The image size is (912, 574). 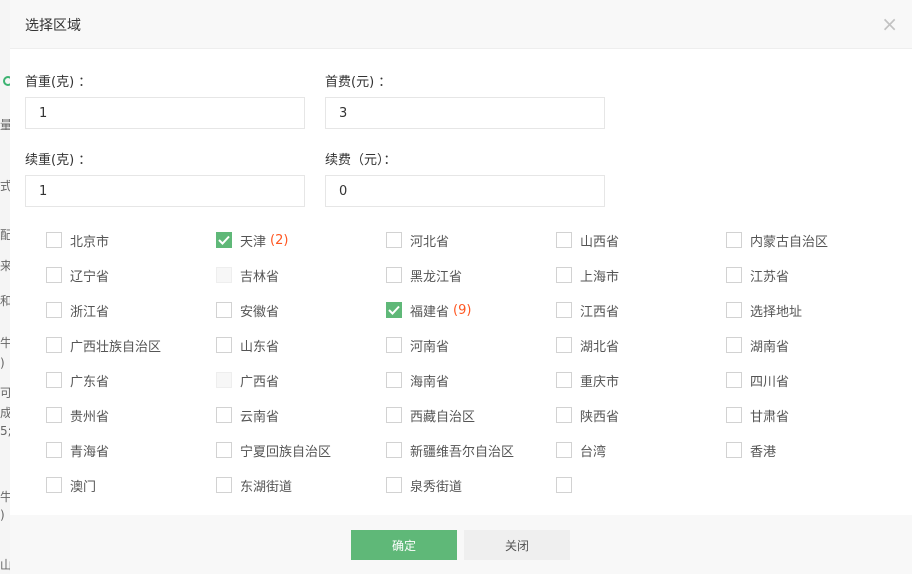 What do you see at coordinates (751, 450) in the screenshot?
I see `region-option: 香港` at bounding box center [751, 450].